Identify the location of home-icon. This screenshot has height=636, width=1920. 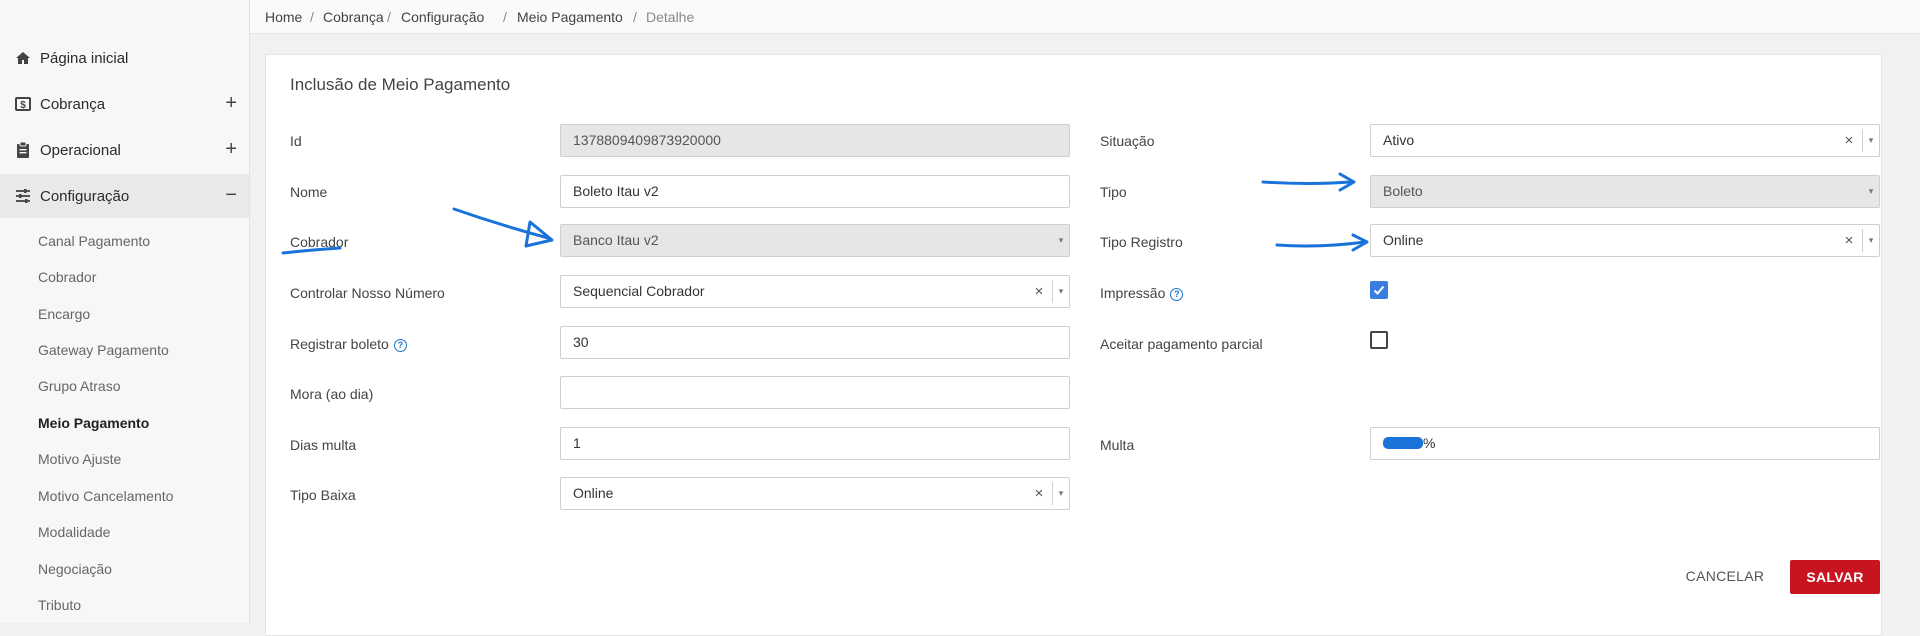
(23, 58).